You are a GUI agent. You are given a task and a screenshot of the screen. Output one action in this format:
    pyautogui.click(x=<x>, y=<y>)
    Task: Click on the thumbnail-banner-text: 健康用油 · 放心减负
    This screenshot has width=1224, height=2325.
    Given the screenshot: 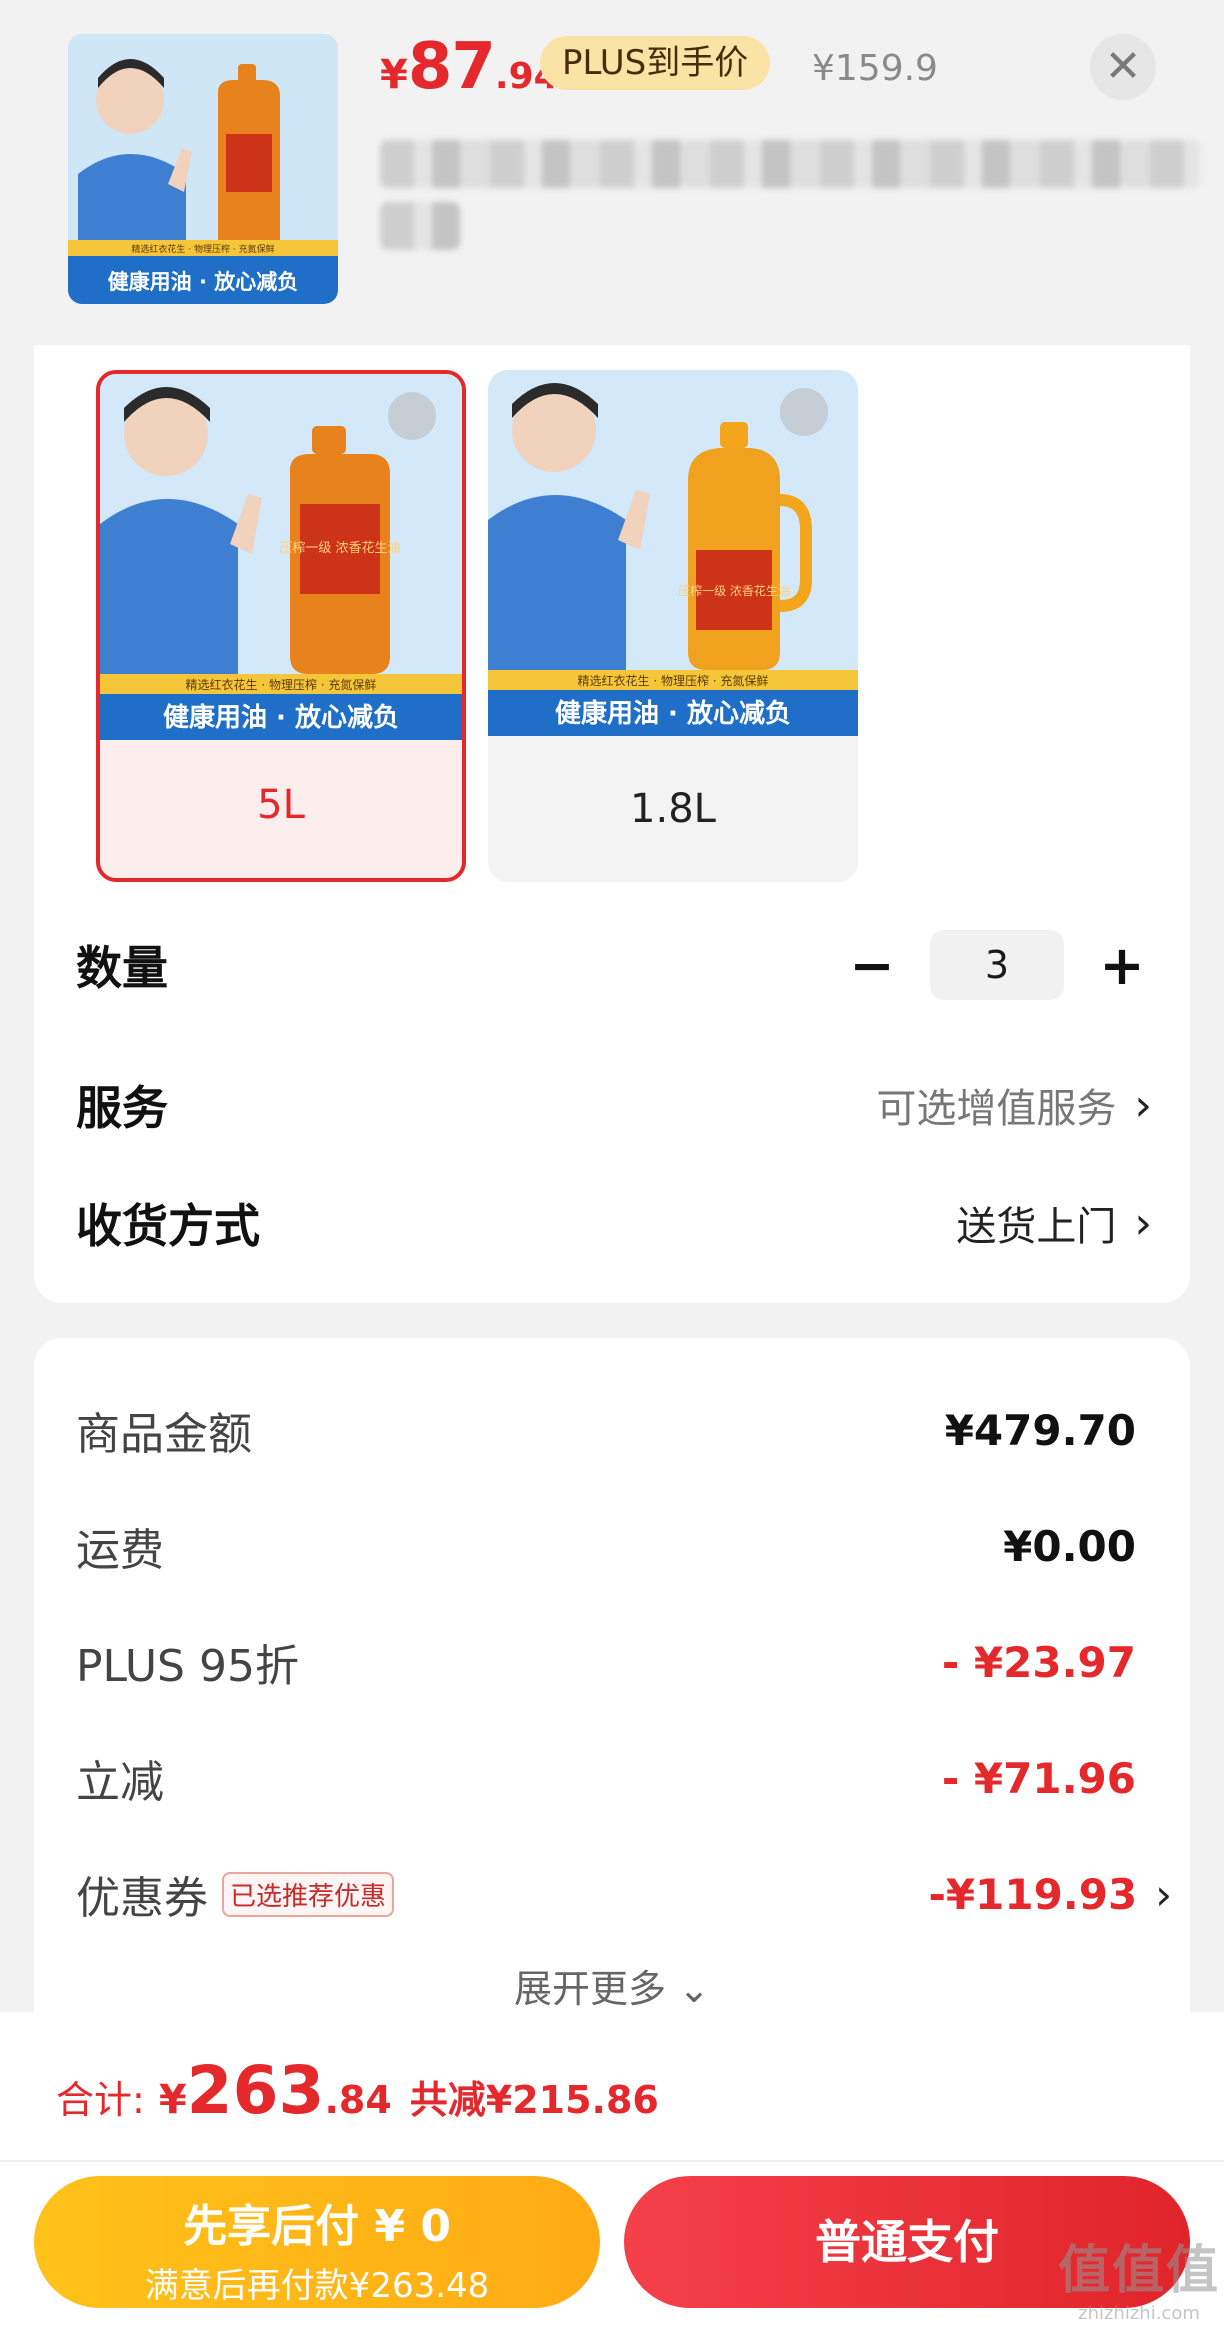 What is the action you would take?
    pyautogui.click(x=203, y=282)
    